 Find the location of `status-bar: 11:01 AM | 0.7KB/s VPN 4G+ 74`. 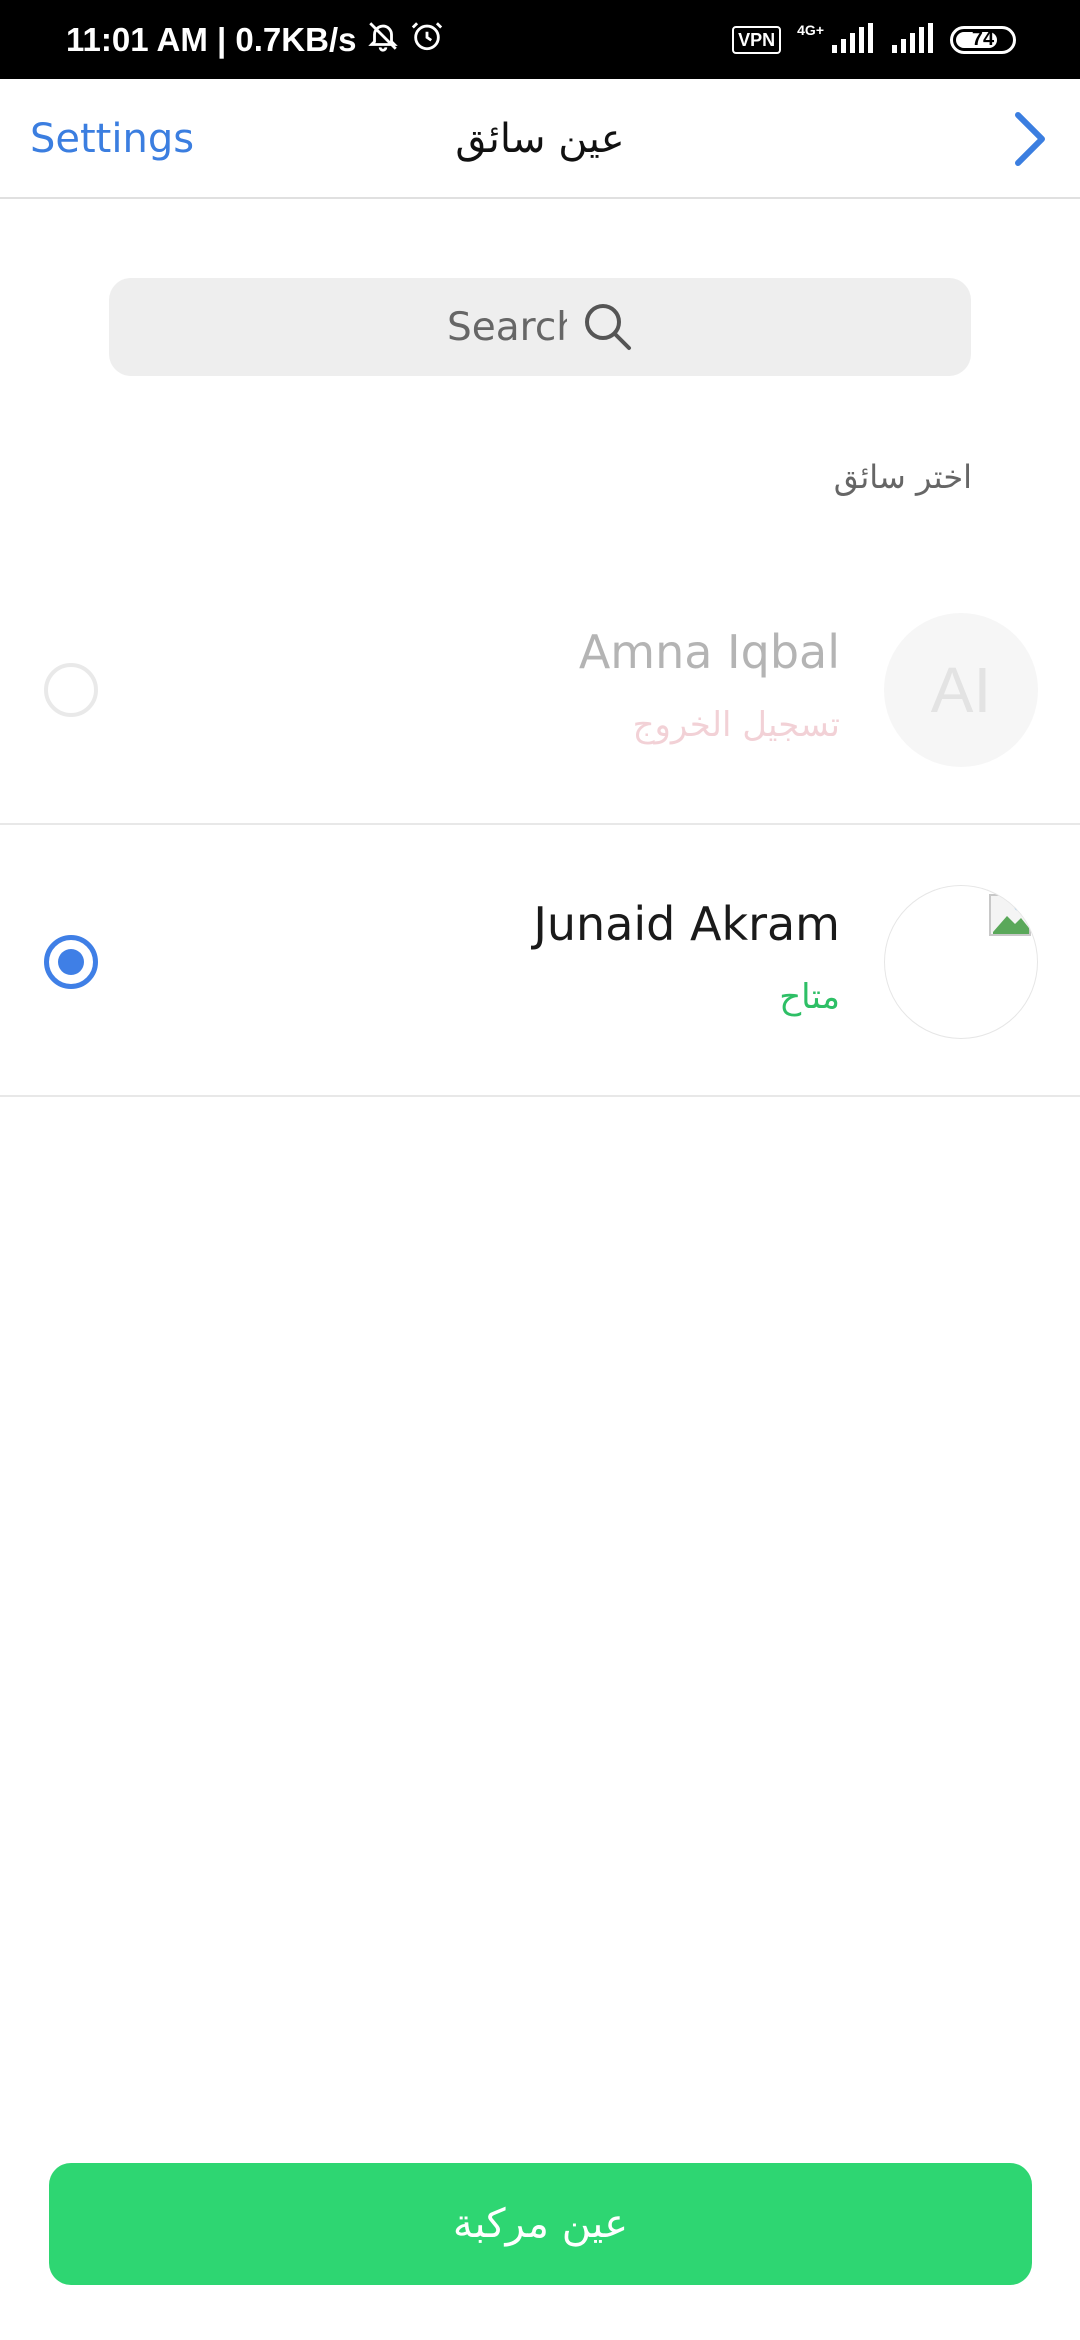

status-bar: 11:01 AM | 0.7KB/s VPN 4G+ 74 is located at coordinates (540, 39).